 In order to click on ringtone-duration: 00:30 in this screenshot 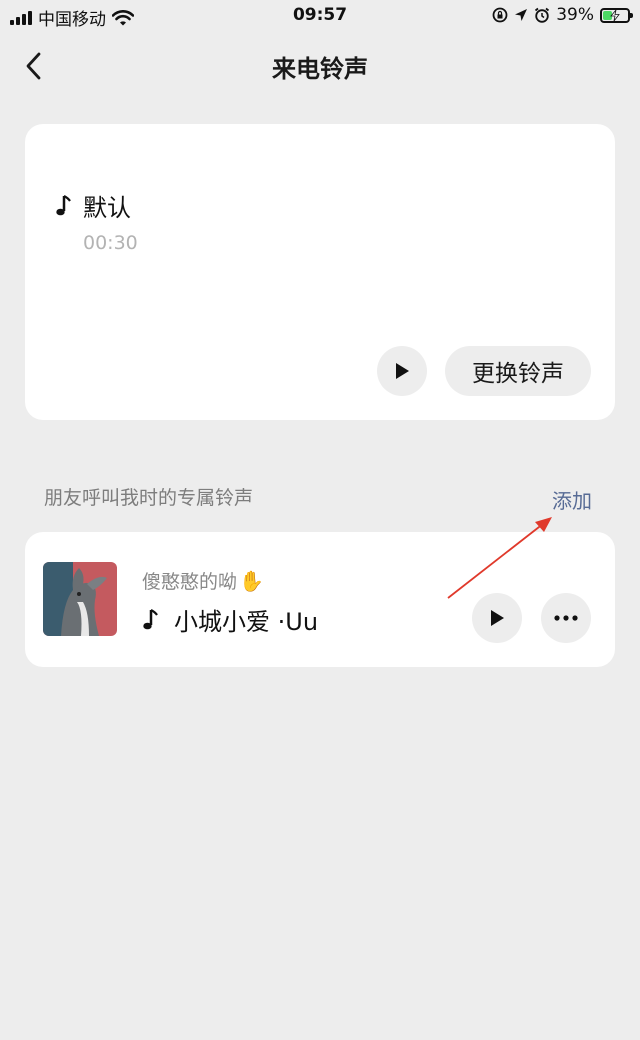, I will do `click(110, 243)`.